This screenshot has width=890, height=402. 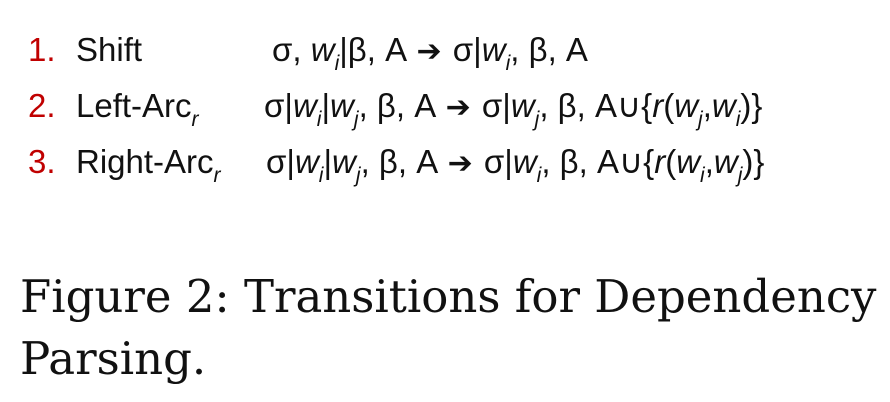 I want to click on formula-part: |β, A, so click(x=377, y=49).